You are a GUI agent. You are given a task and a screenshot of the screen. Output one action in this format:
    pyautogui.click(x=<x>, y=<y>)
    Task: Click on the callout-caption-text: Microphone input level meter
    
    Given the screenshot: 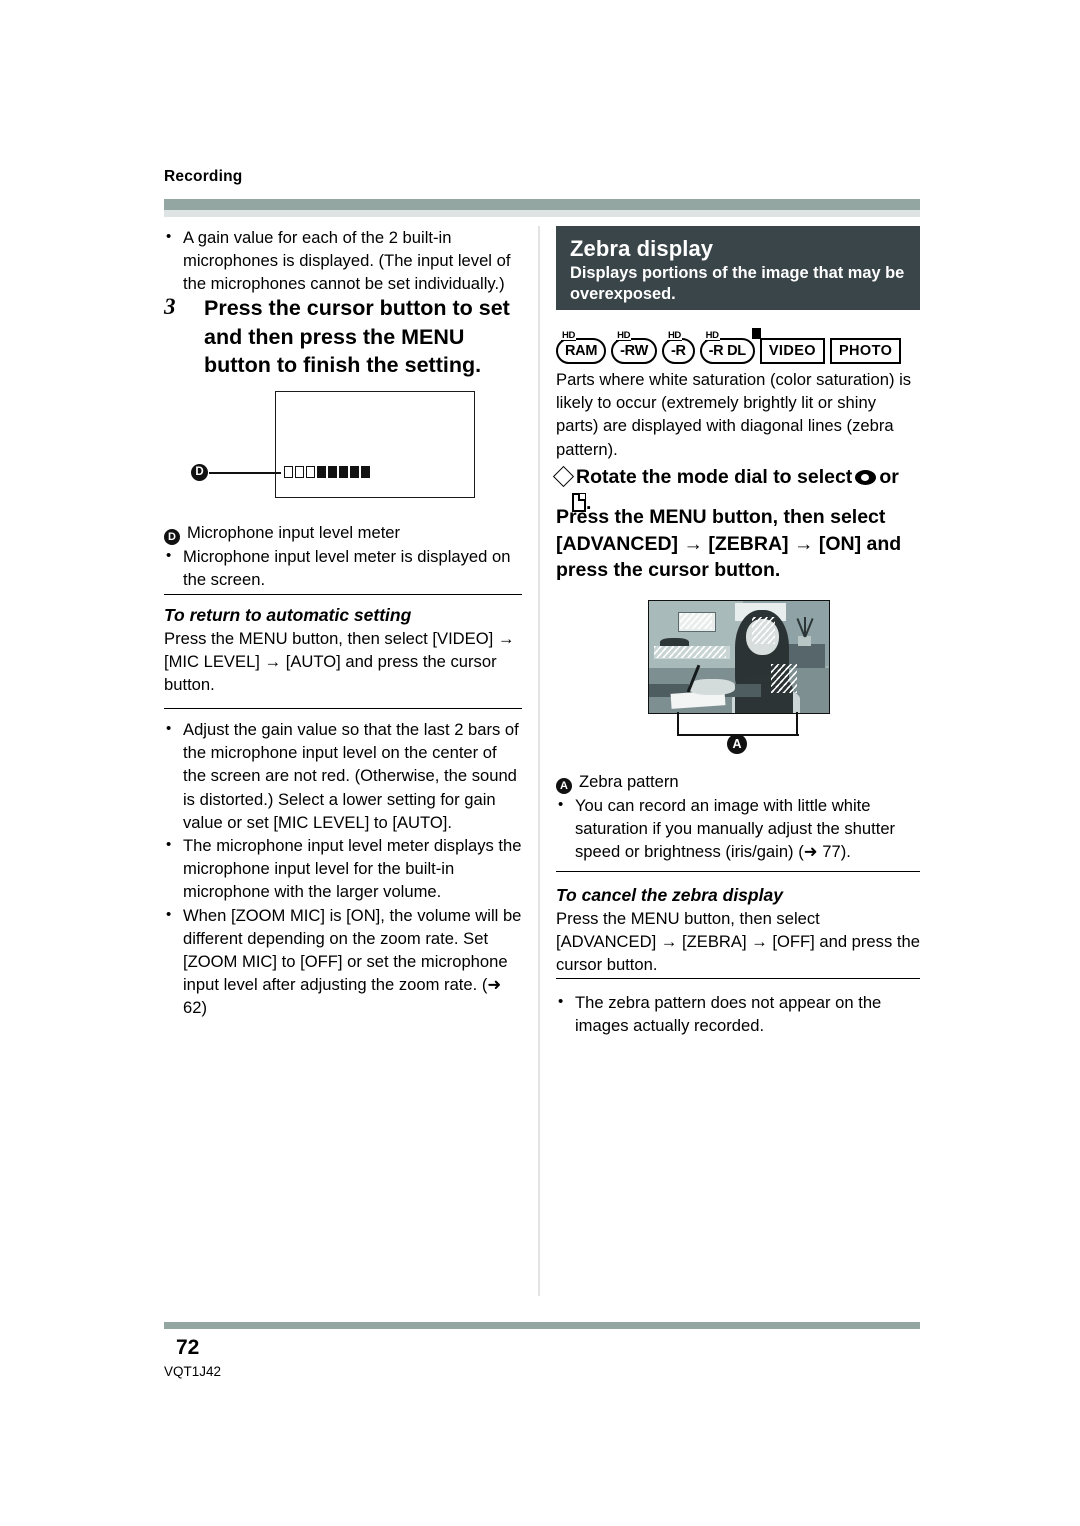 What is the action you would take?
    pyautogui.click(x=294, y=532)
    